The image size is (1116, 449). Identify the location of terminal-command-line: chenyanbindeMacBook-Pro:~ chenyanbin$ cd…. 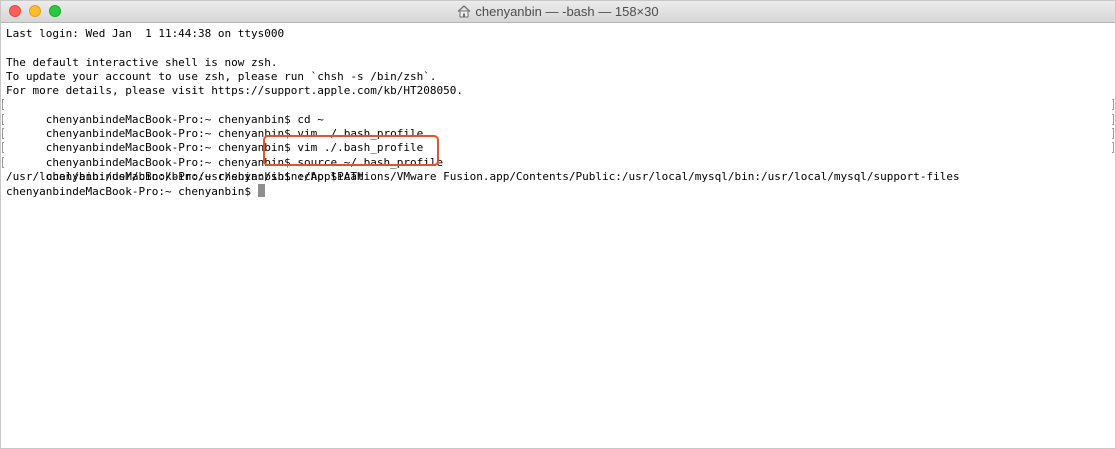
(558, 112).